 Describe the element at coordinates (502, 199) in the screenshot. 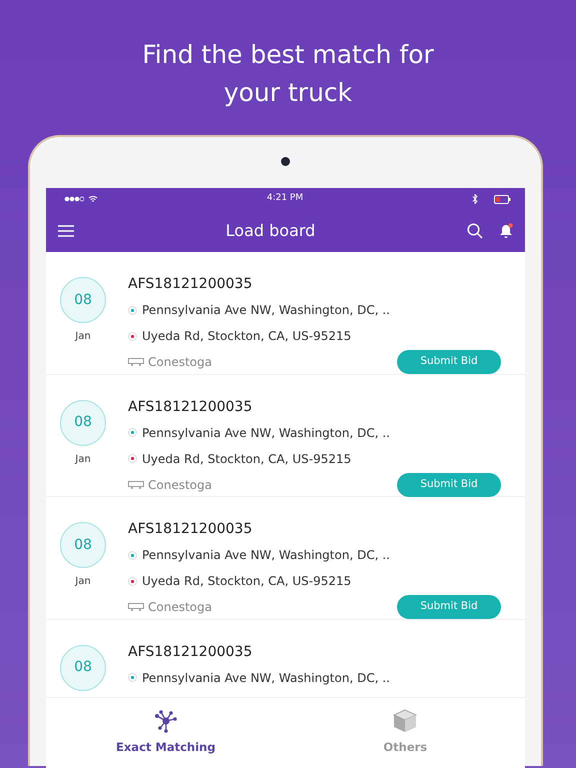

I see `battery-icon` at that location.